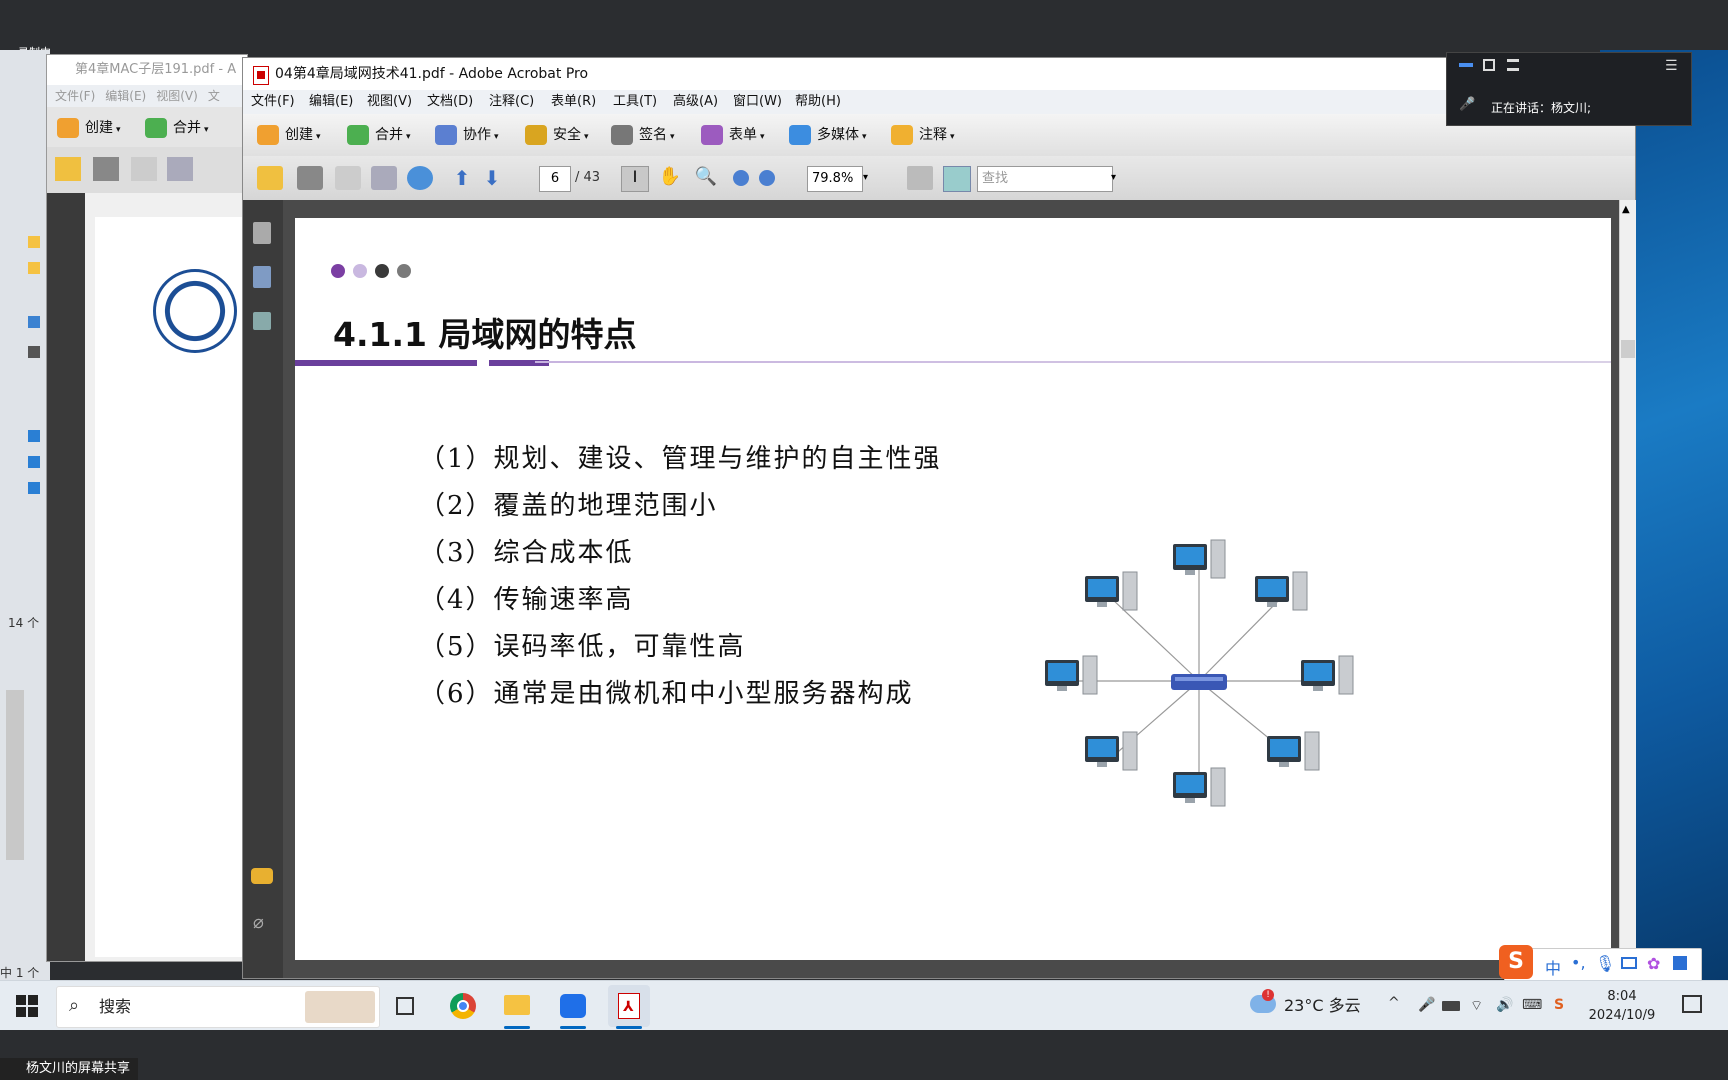  I want to click on select-cursor-icon: I, so click(635, 179).